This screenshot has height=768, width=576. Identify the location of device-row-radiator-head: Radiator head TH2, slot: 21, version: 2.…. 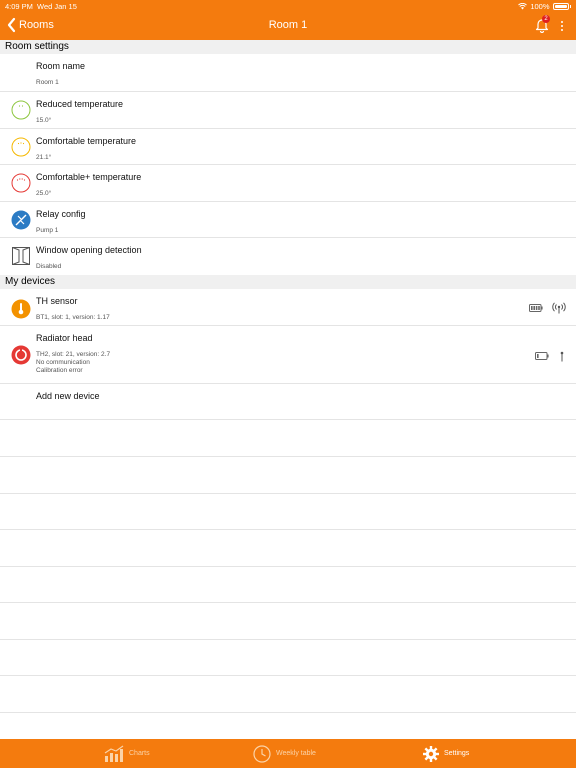
(288, 355).